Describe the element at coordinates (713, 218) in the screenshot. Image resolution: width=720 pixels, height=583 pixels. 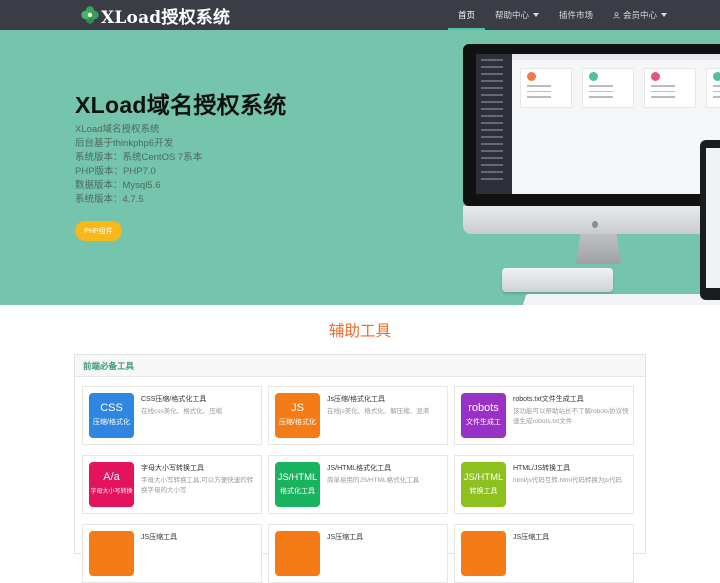
I see `tablet-screen-graphic` at that location.